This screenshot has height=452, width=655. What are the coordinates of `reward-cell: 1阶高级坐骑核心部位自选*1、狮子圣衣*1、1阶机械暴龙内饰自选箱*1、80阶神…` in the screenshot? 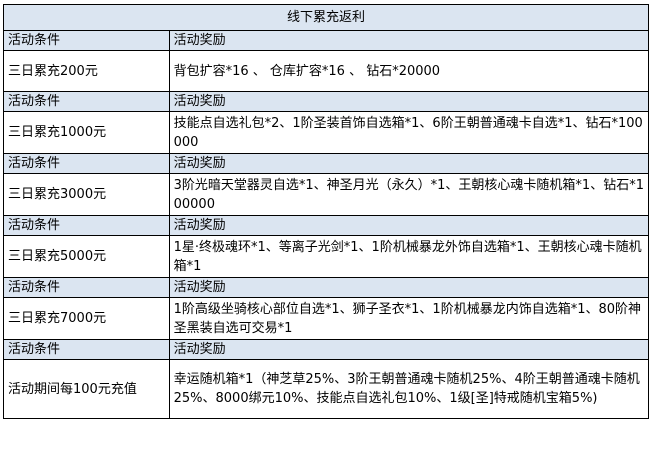 It's located at (409, 318).